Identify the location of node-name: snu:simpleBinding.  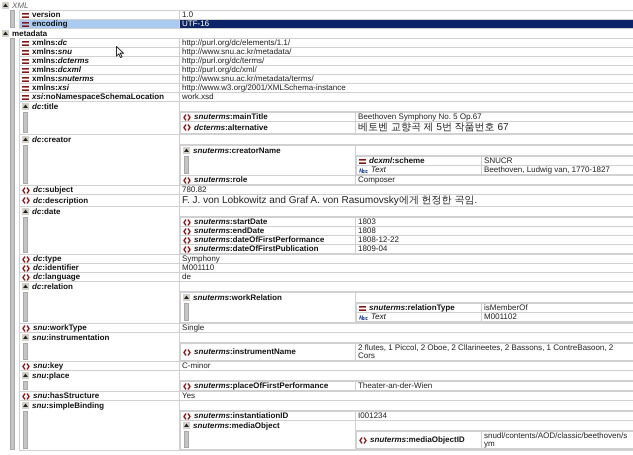
(68, 406).